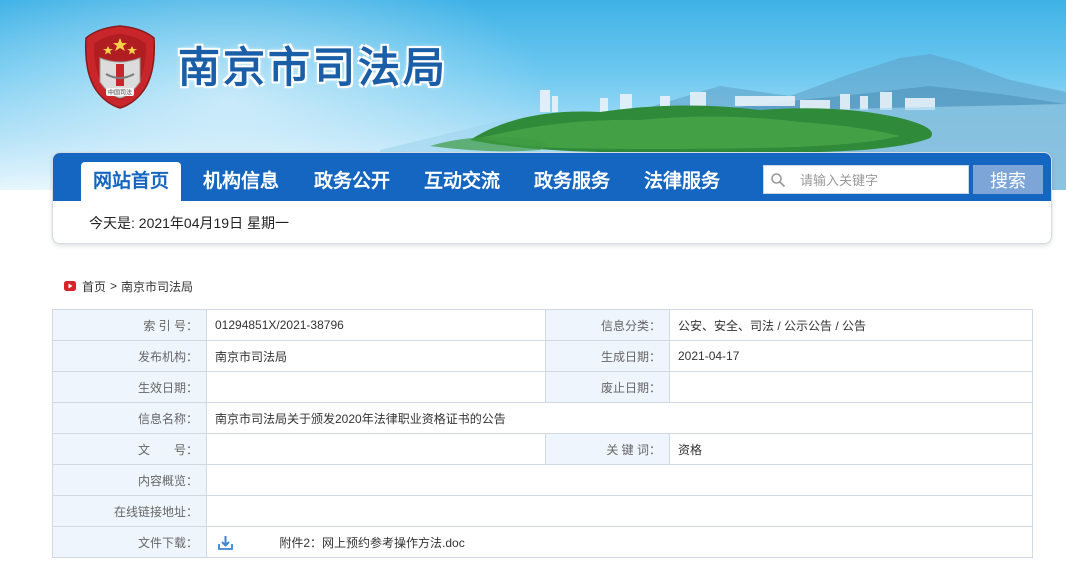 This screenshot has height=575, width=1066. I want to click on table-row: 发布机构： 南京市司法局 生成日期： 2021-04-17, so click(542, 356).